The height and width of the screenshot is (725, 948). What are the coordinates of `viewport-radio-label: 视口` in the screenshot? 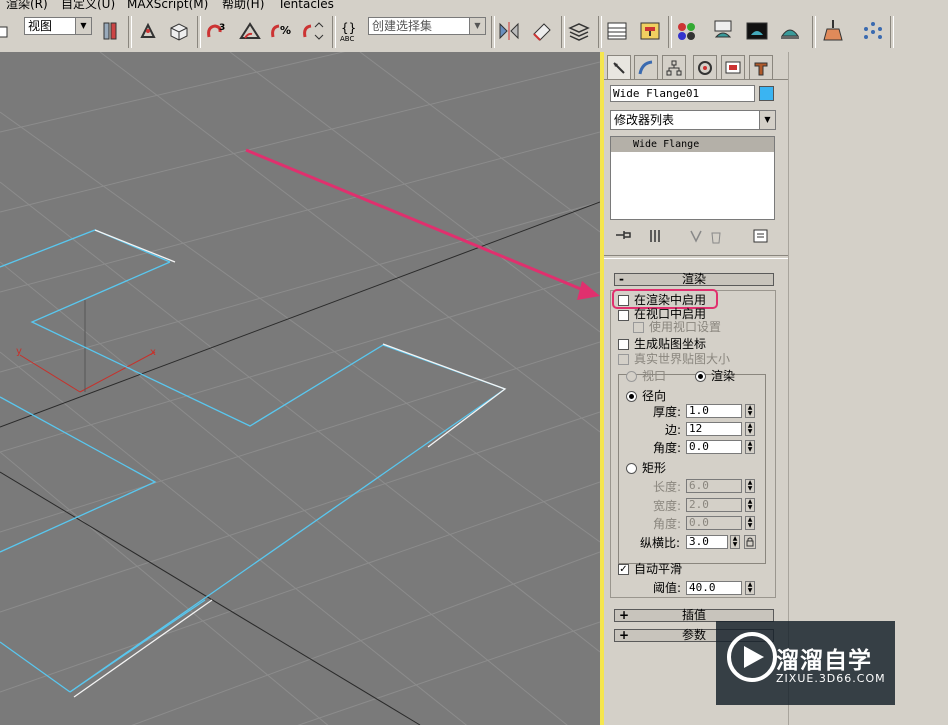 It's located at (654, 376).